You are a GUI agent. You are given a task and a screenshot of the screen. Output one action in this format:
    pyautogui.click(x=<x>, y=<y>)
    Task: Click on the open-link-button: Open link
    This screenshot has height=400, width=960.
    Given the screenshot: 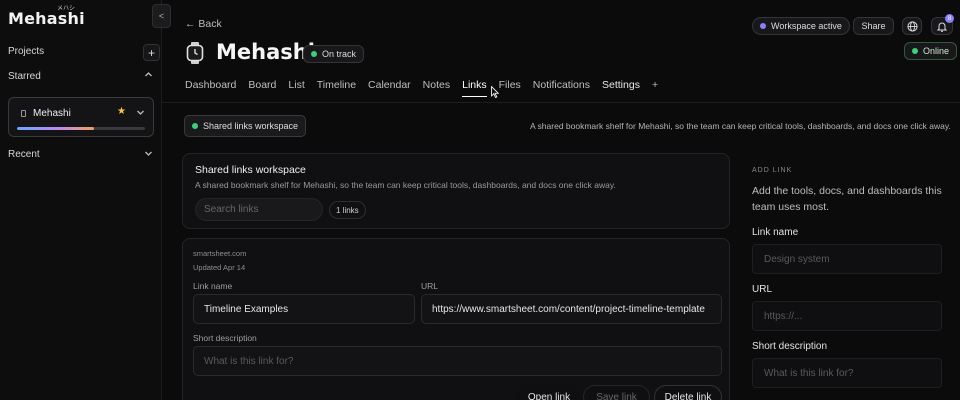 What is the action you would take?
    pyautogui.click(x=549, y=392)
    